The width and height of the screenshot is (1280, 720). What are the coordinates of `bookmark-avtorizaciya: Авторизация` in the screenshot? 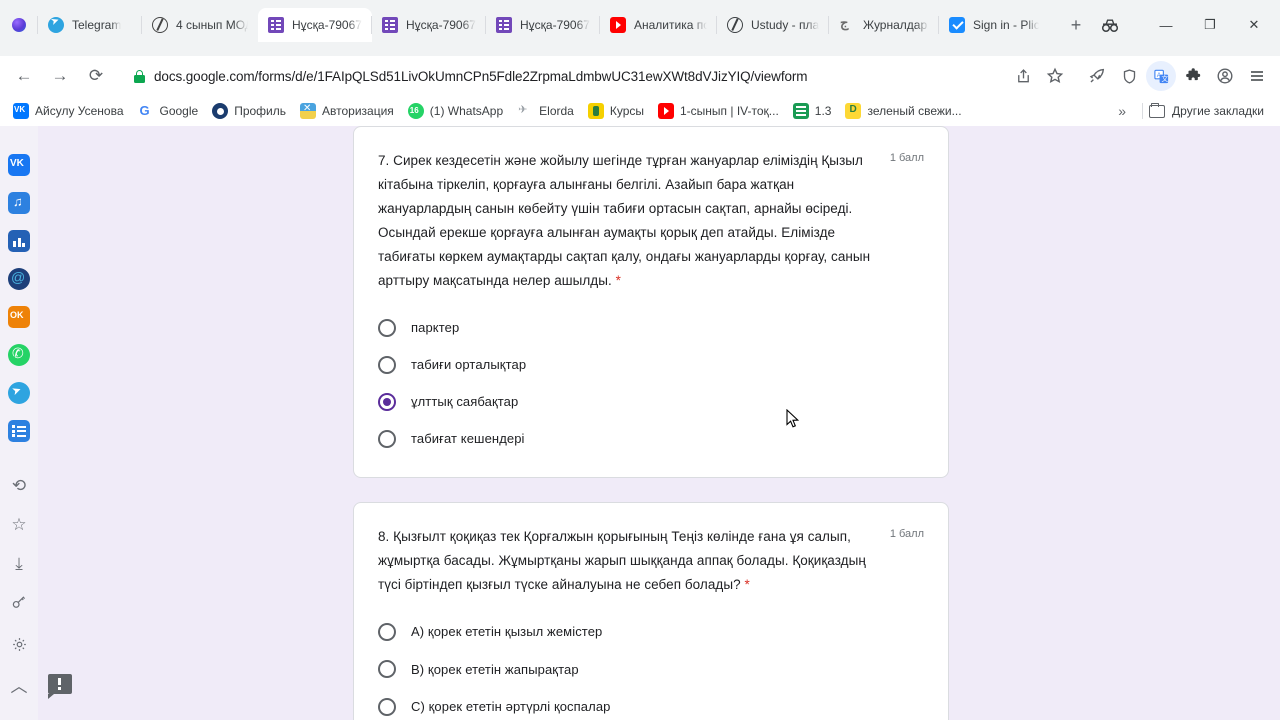 It's located at (347, 111).